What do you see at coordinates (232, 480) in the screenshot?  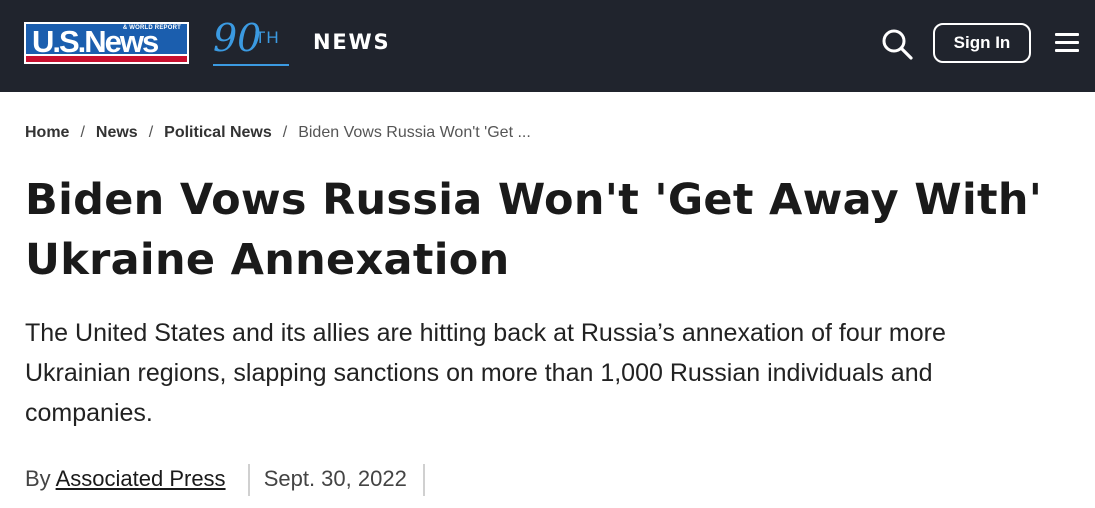 I see `byline: By Associated Press Sept. 30, 2022` at bounding box center [232, 480].